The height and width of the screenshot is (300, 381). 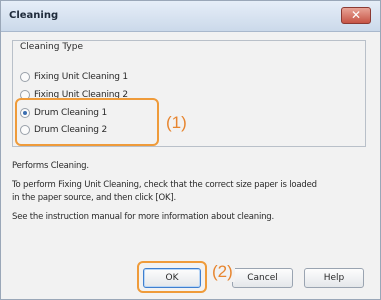 What do you see at coordinates (190, 16) in the screenshot?
I see `title-bar: Cleaning ✕` at bounding box center [190, 16].